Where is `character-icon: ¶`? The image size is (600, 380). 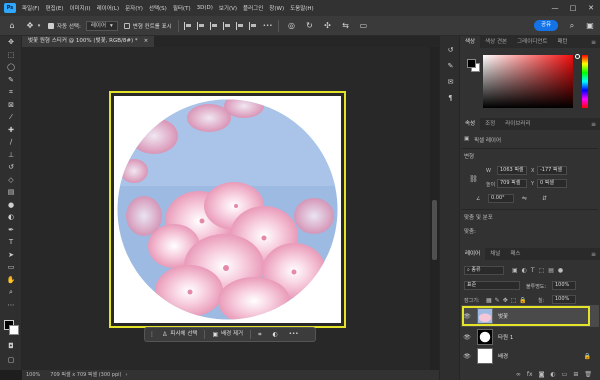 character-icon: ¶ is located at coordinates (450, 98).